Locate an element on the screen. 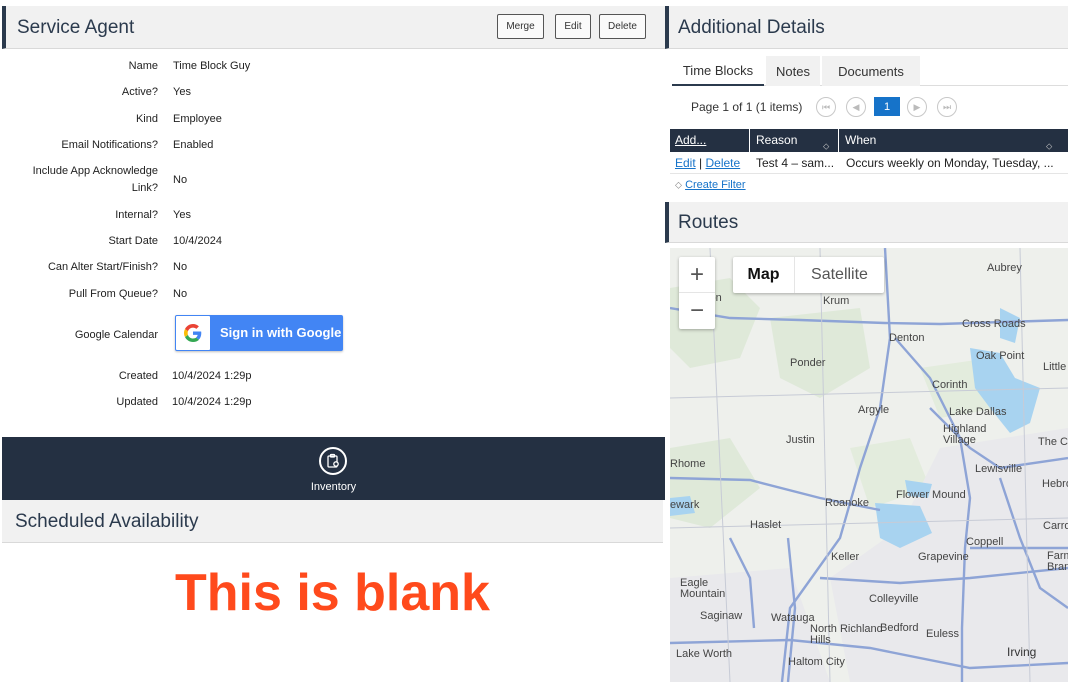 The image size is (1068, 682). map-label: Hebro is located at coordinates (1055, 484).